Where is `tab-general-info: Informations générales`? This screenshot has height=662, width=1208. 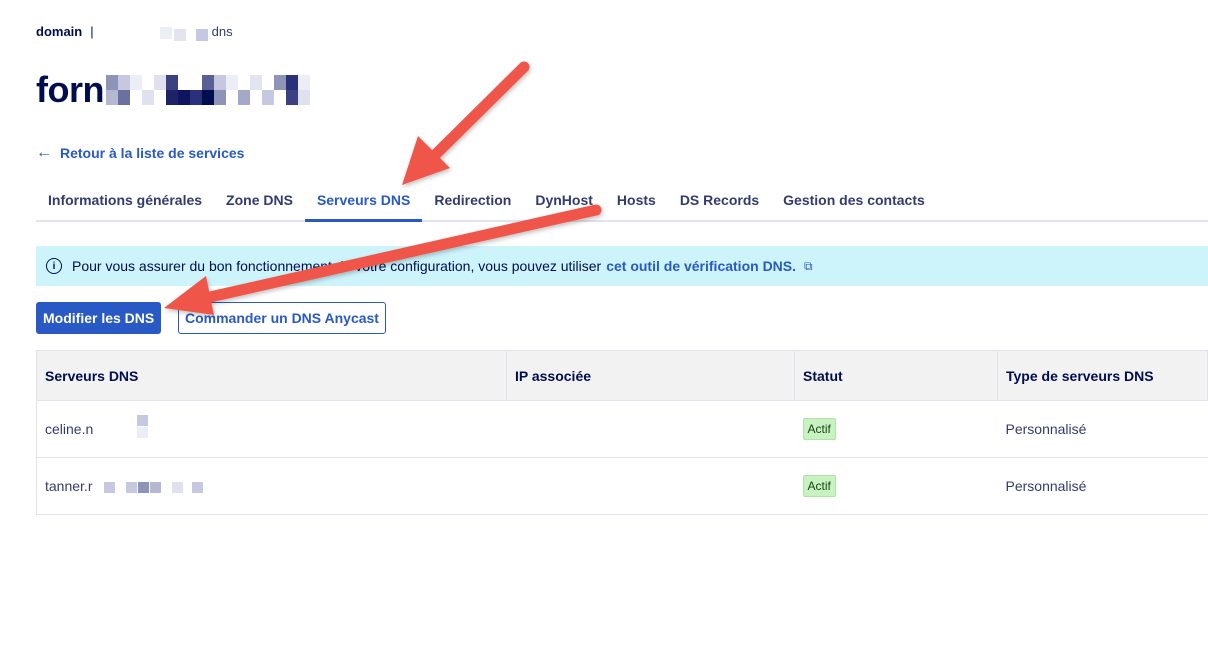
tab-general-info: Informations générales is located at coordinates (125, 201).